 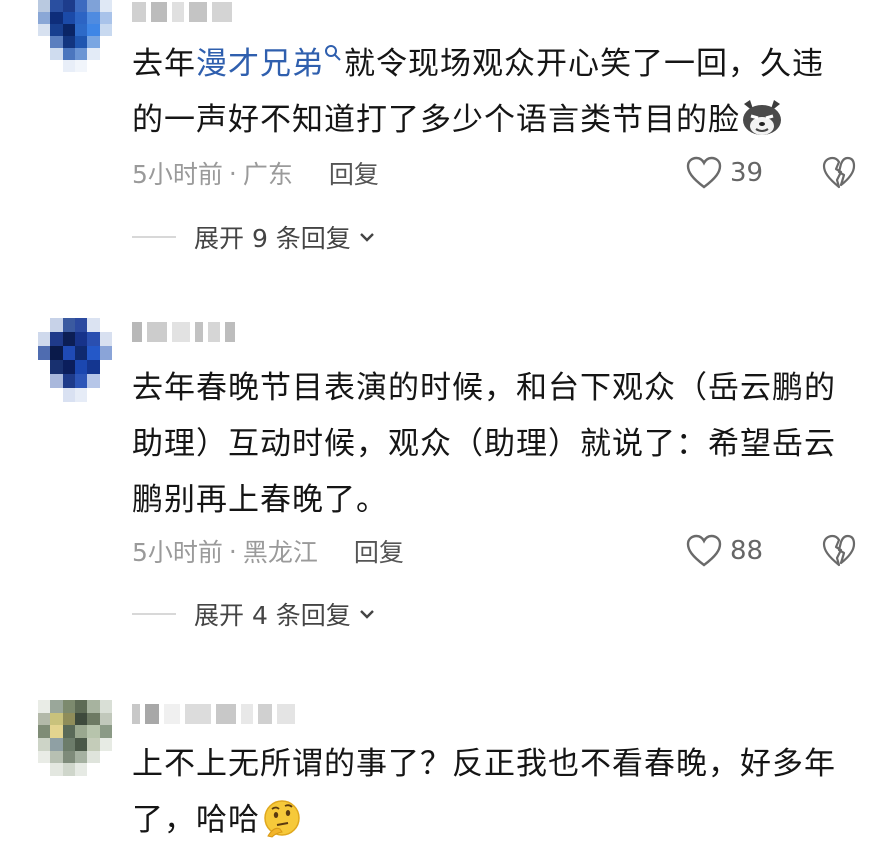 I want to click on thinking-face-emoji, so click(x=282, y=818).